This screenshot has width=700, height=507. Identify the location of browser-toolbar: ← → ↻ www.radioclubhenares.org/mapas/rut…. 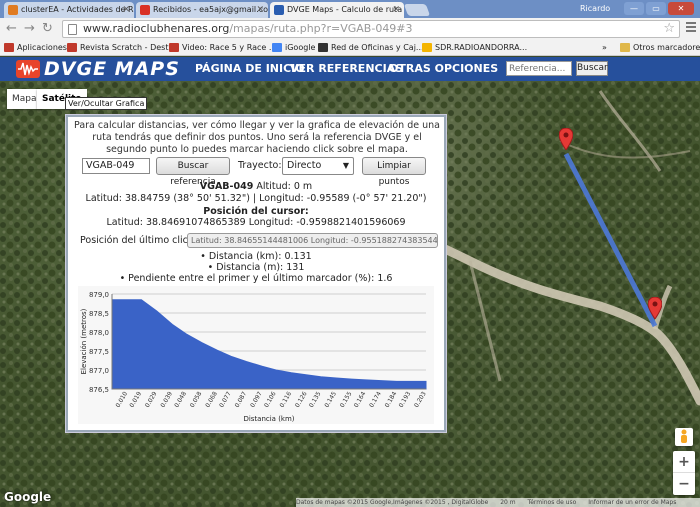
(350, 29).